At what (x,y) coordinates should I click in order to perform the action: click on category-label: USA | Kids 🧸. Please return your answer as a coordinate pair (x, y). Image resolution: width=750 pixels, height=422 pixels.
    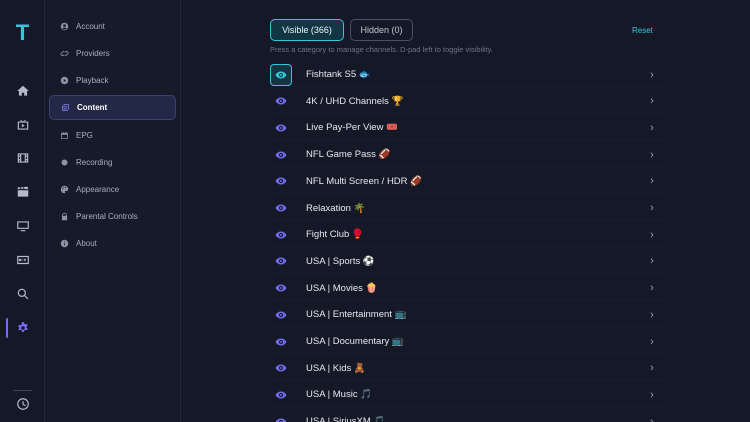
    Looking at the image, I should click on (336, 368).